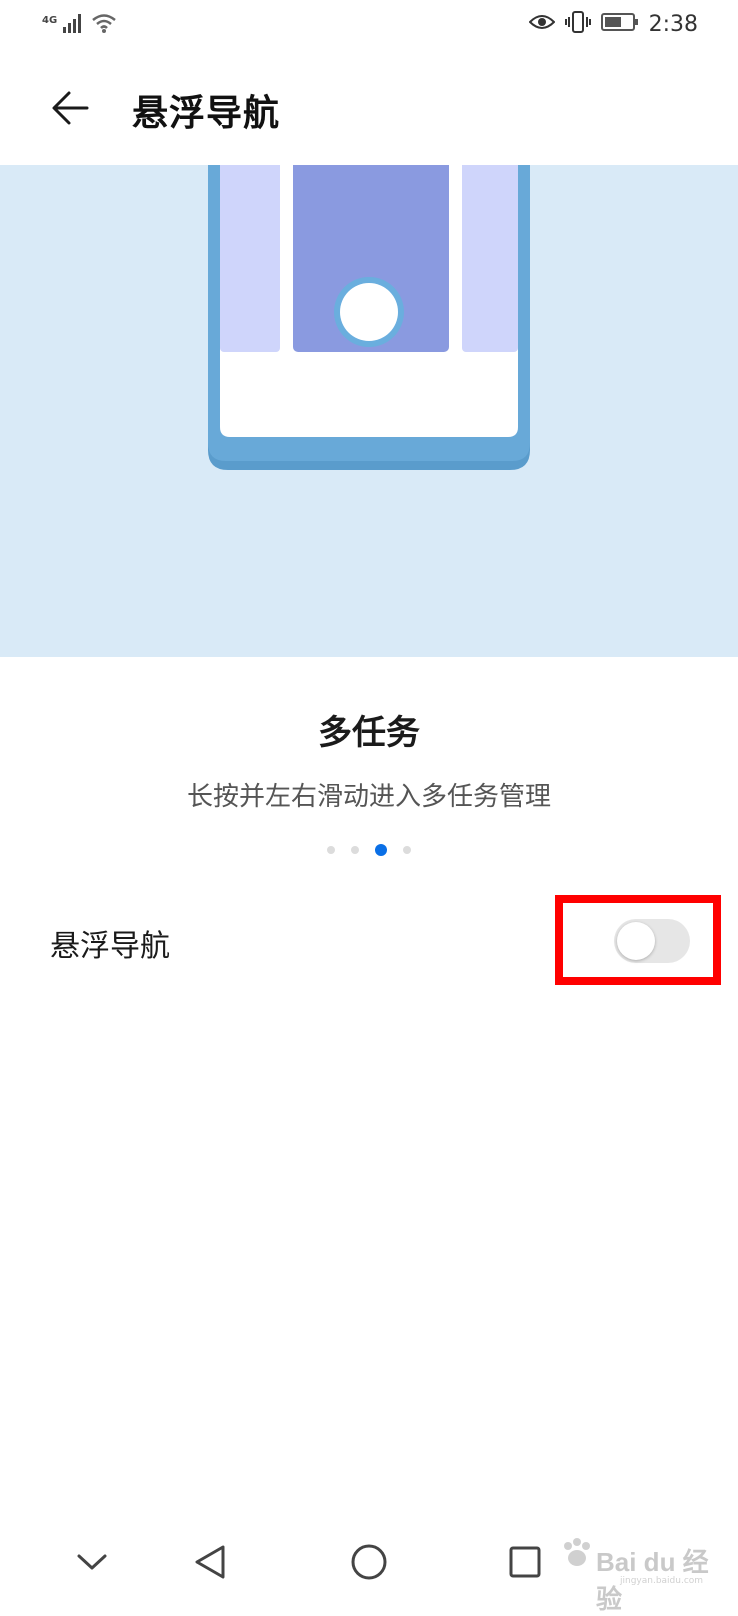 The height and width of the screenshot is (1616, 738). Describe the element at coordinates (369, 26) in the screenshot. I see `status-bar: 4G 2:38` at that location.